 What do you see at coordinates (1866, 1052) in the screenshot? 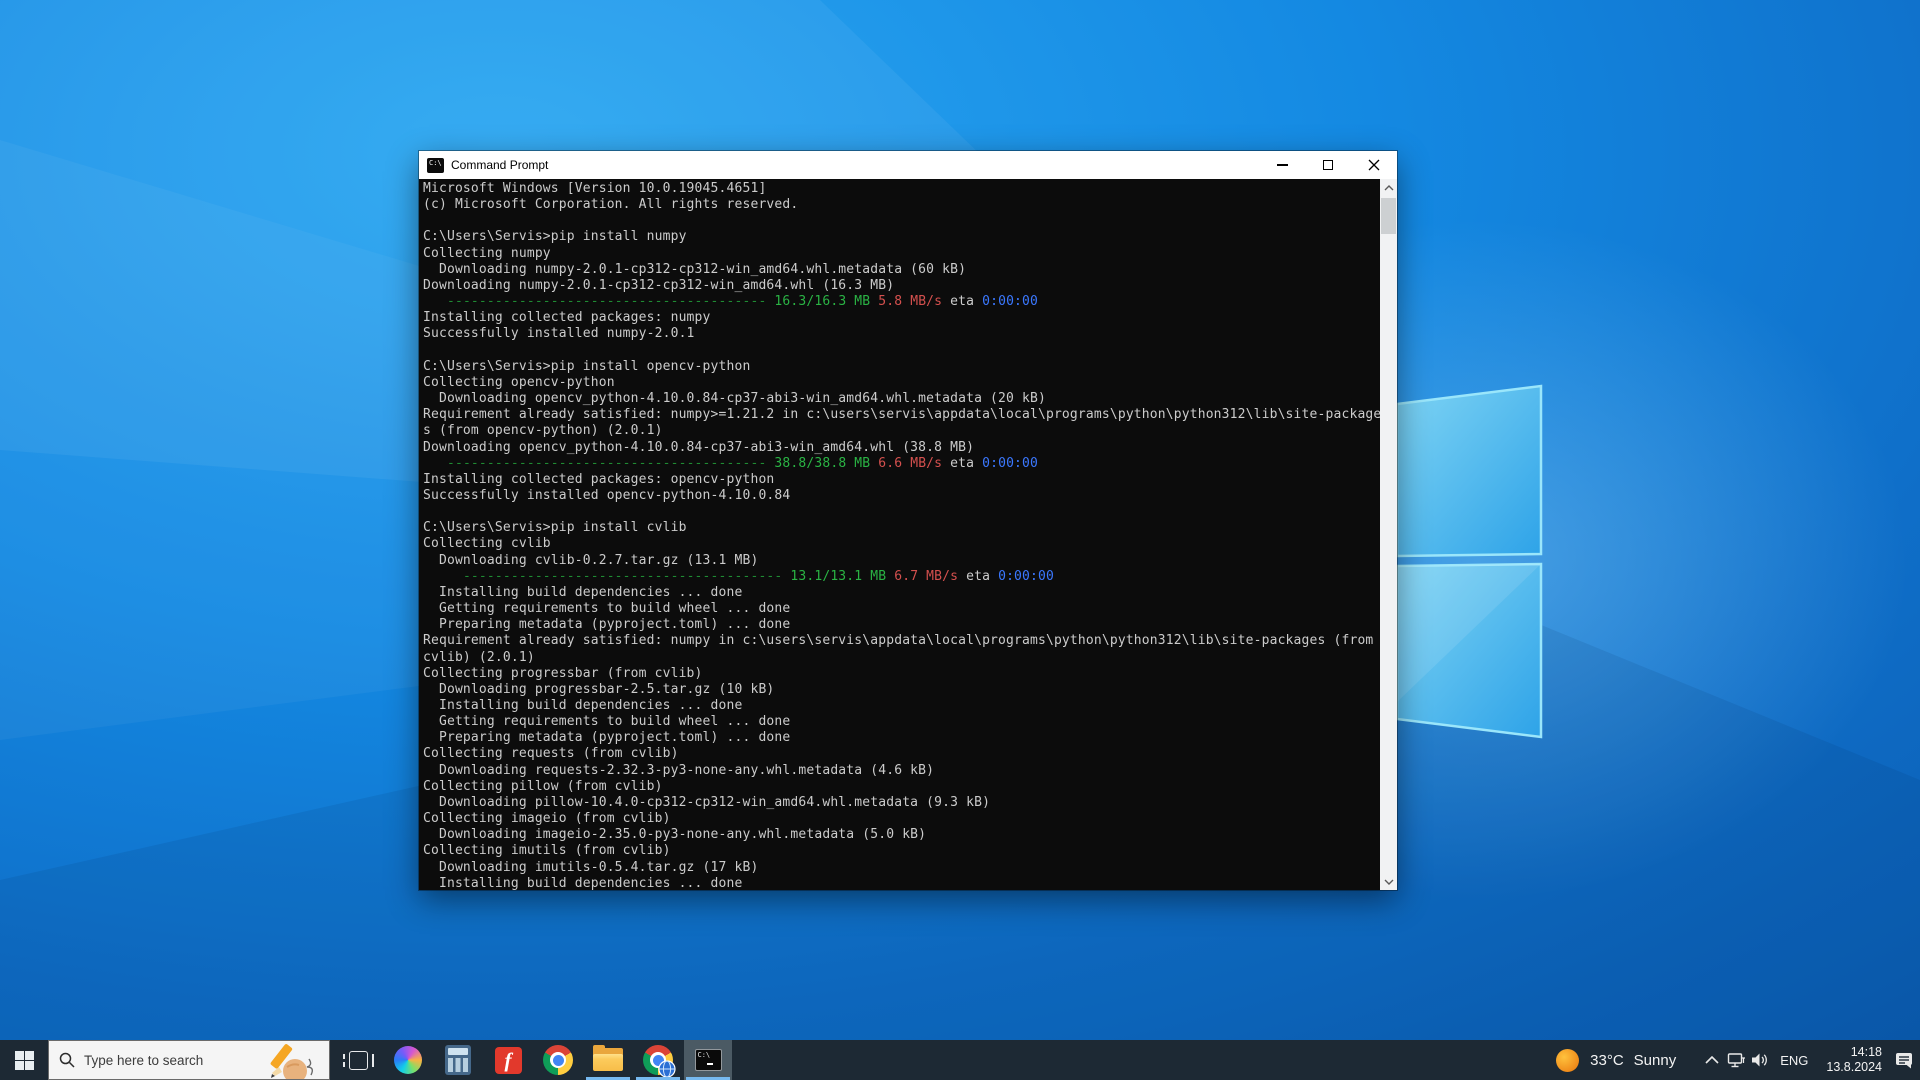
I see `clock-time: 14:18` at bounding box center [1866, 1052].